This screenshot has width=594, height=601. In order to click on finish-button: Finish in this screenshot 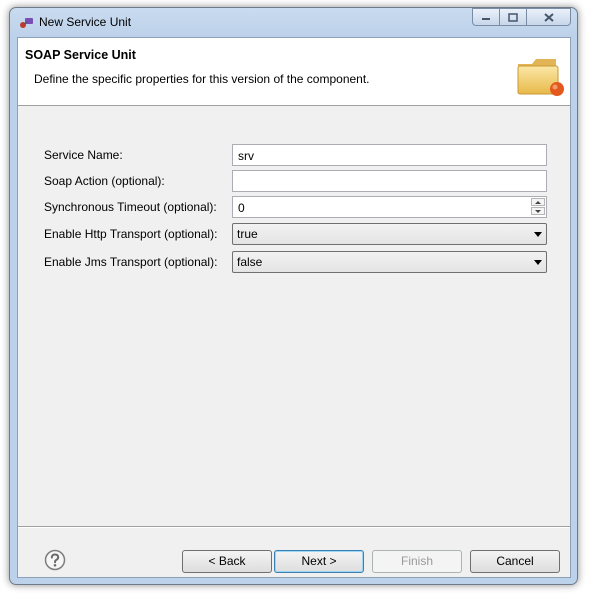, I will do `click(417, 561)`.